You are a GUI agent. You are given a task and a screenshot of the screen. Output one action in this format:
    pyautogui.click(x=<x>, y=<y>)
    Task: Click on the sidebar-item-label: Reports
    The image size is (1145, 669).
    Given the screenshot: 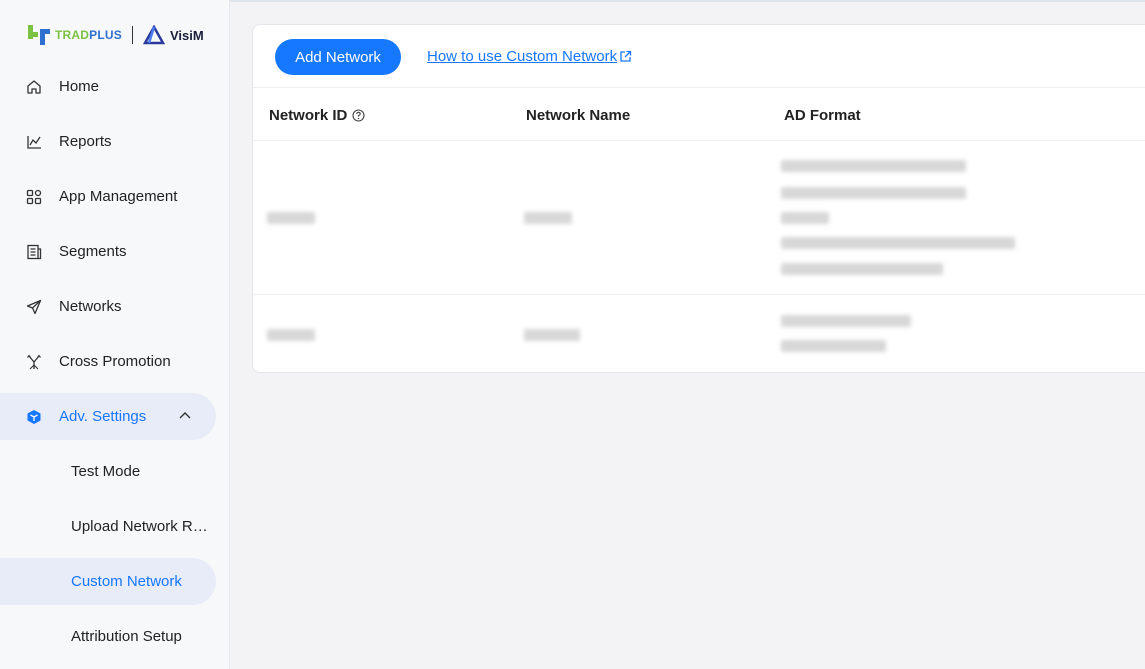 What is the action you would take?
    pyautogui.click(x=85, y=141)
    